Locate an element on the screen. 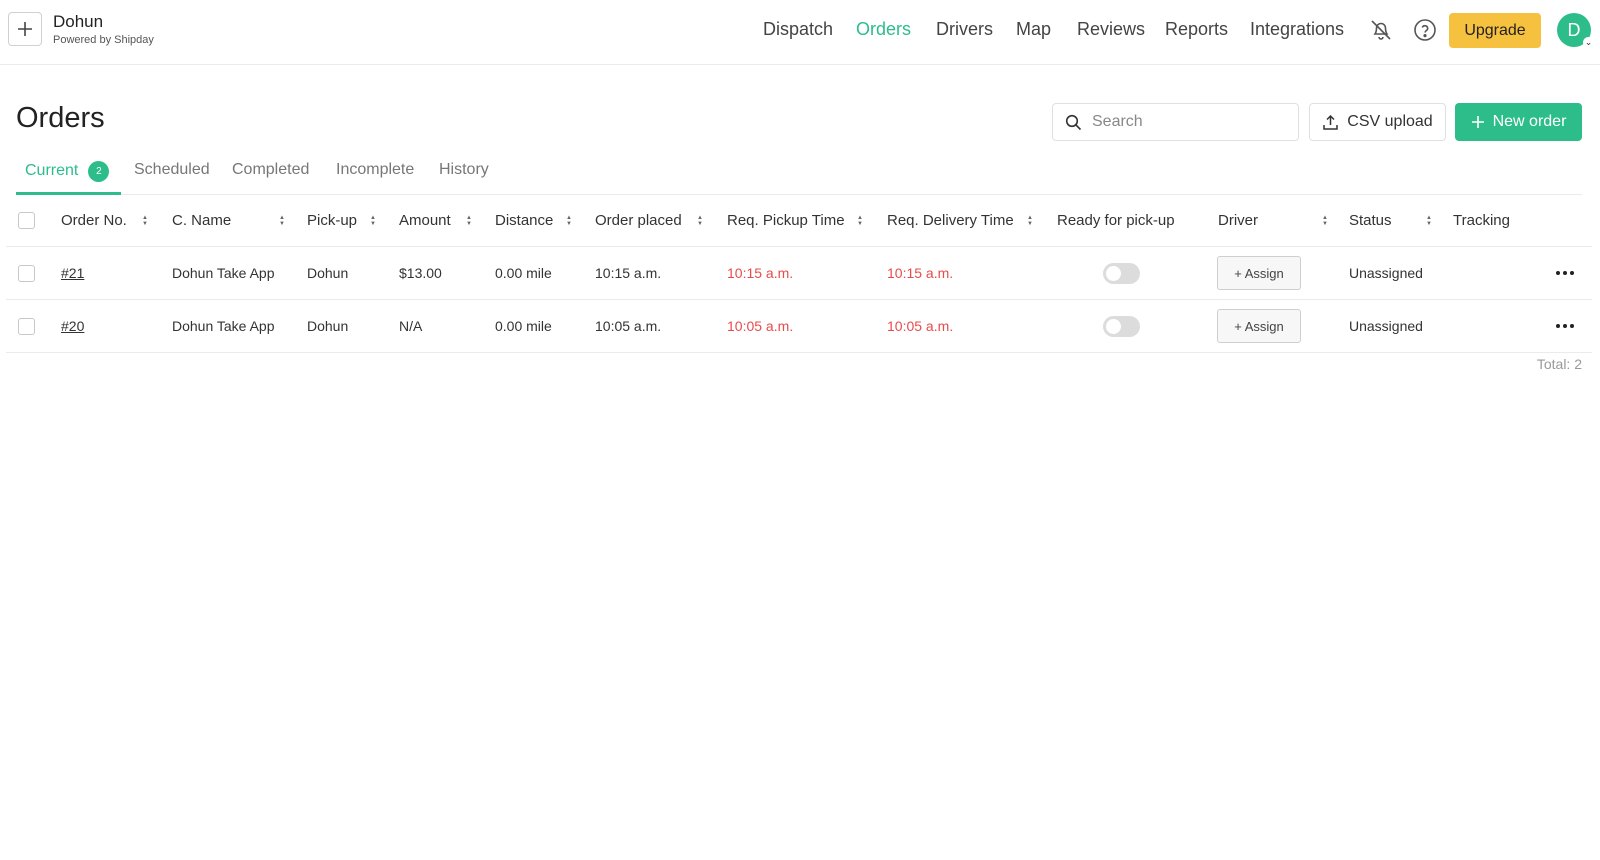  avatar-initial: D is located at coordinates (1574, 29).